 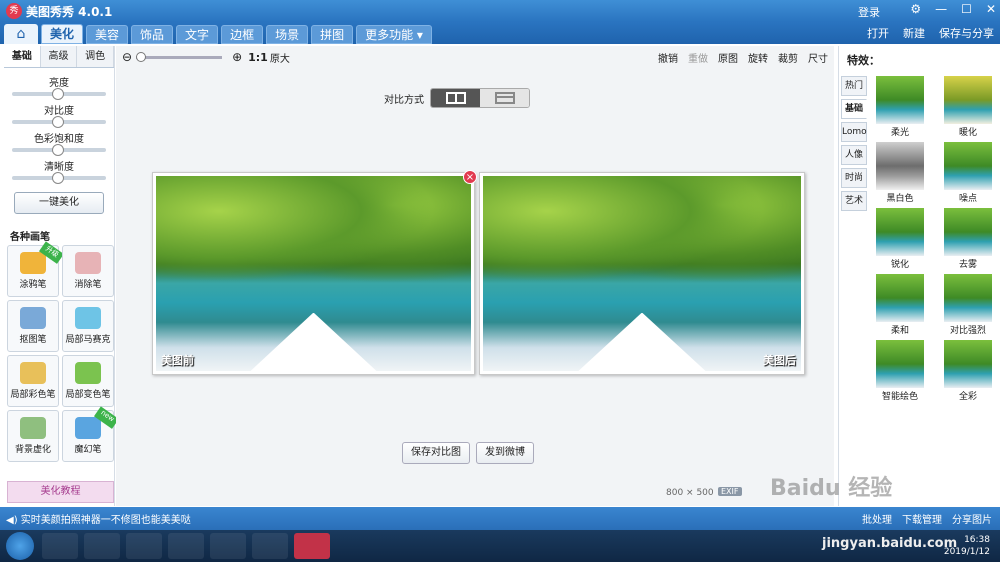 I want to click on zoom-knob, so click(x=141, y=56).